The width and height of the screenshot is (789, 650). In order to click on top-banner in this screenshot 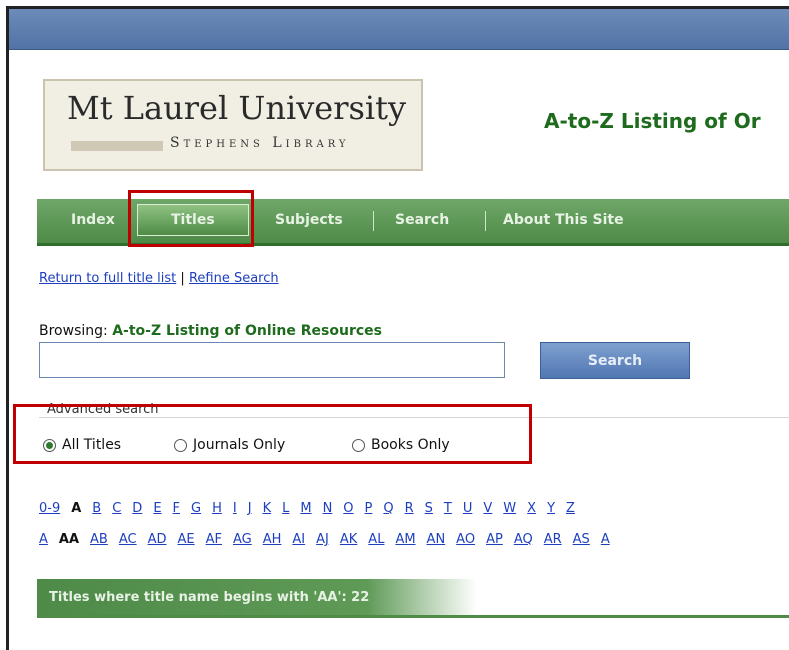, I will do `click(399, 29)`.